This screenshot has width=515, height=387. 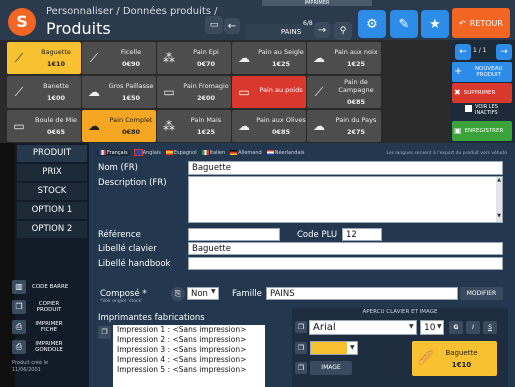 I want to click on sidebar-item-produit: PRODUIT, so click(x=52, y=153).